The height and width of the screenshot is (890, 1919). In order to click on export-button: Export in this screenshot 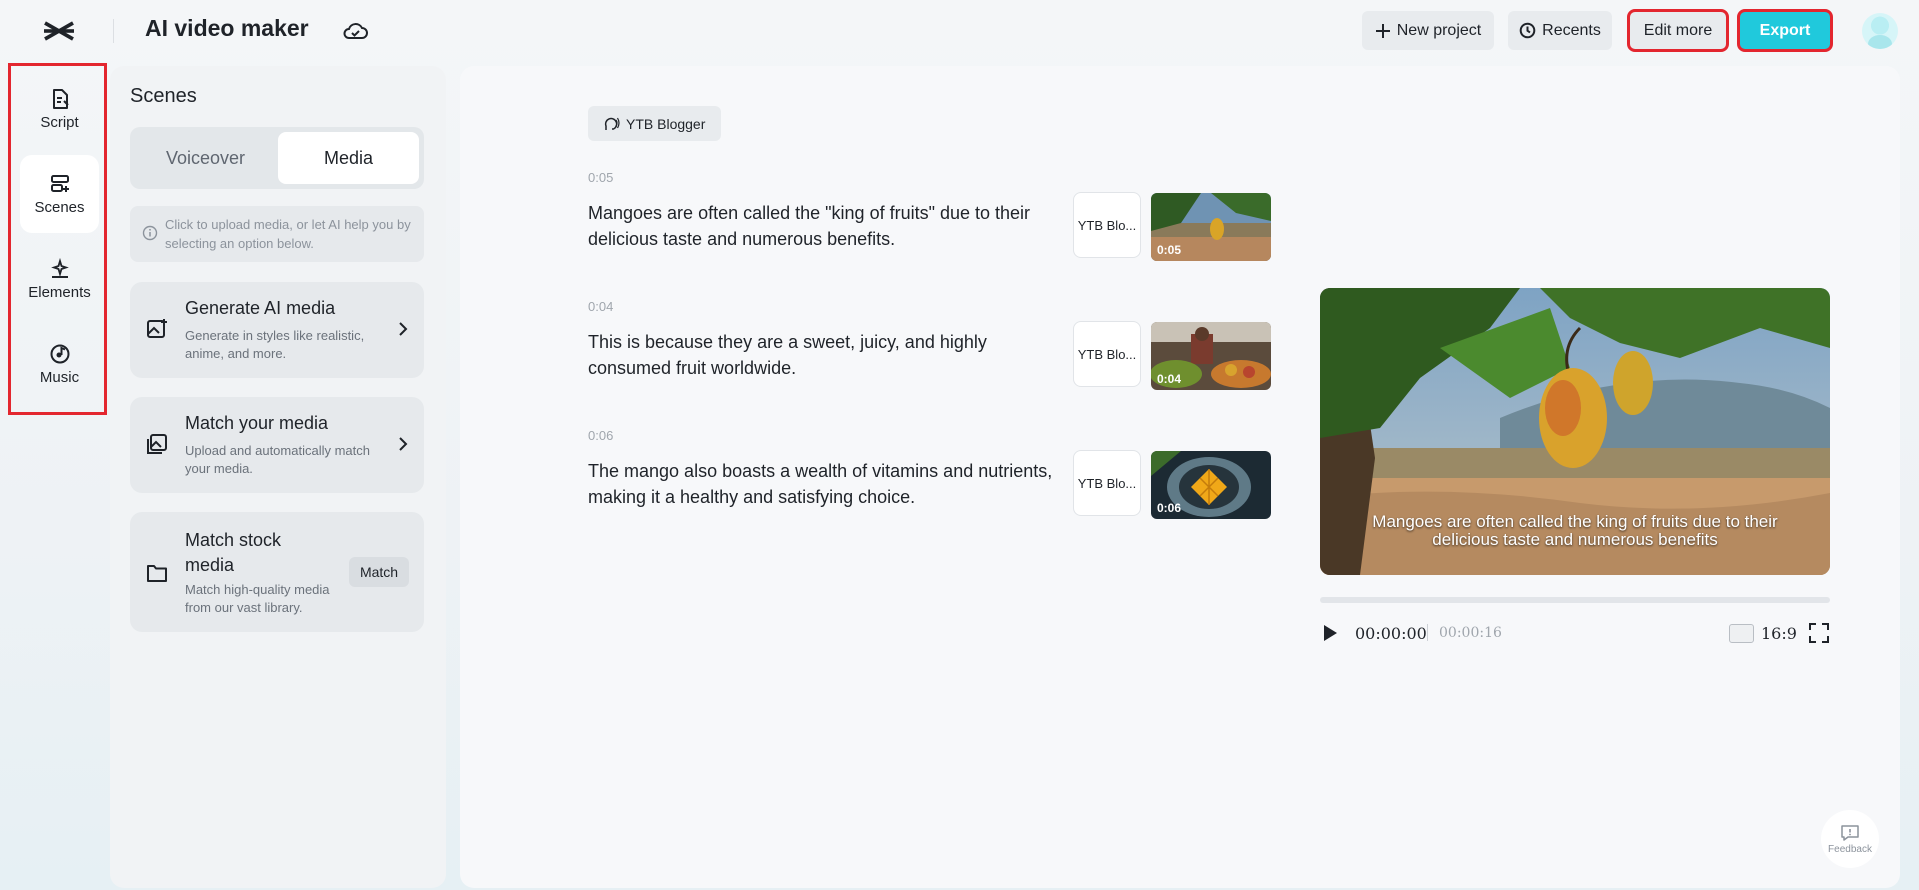, I will do `click(1785, 30)`.